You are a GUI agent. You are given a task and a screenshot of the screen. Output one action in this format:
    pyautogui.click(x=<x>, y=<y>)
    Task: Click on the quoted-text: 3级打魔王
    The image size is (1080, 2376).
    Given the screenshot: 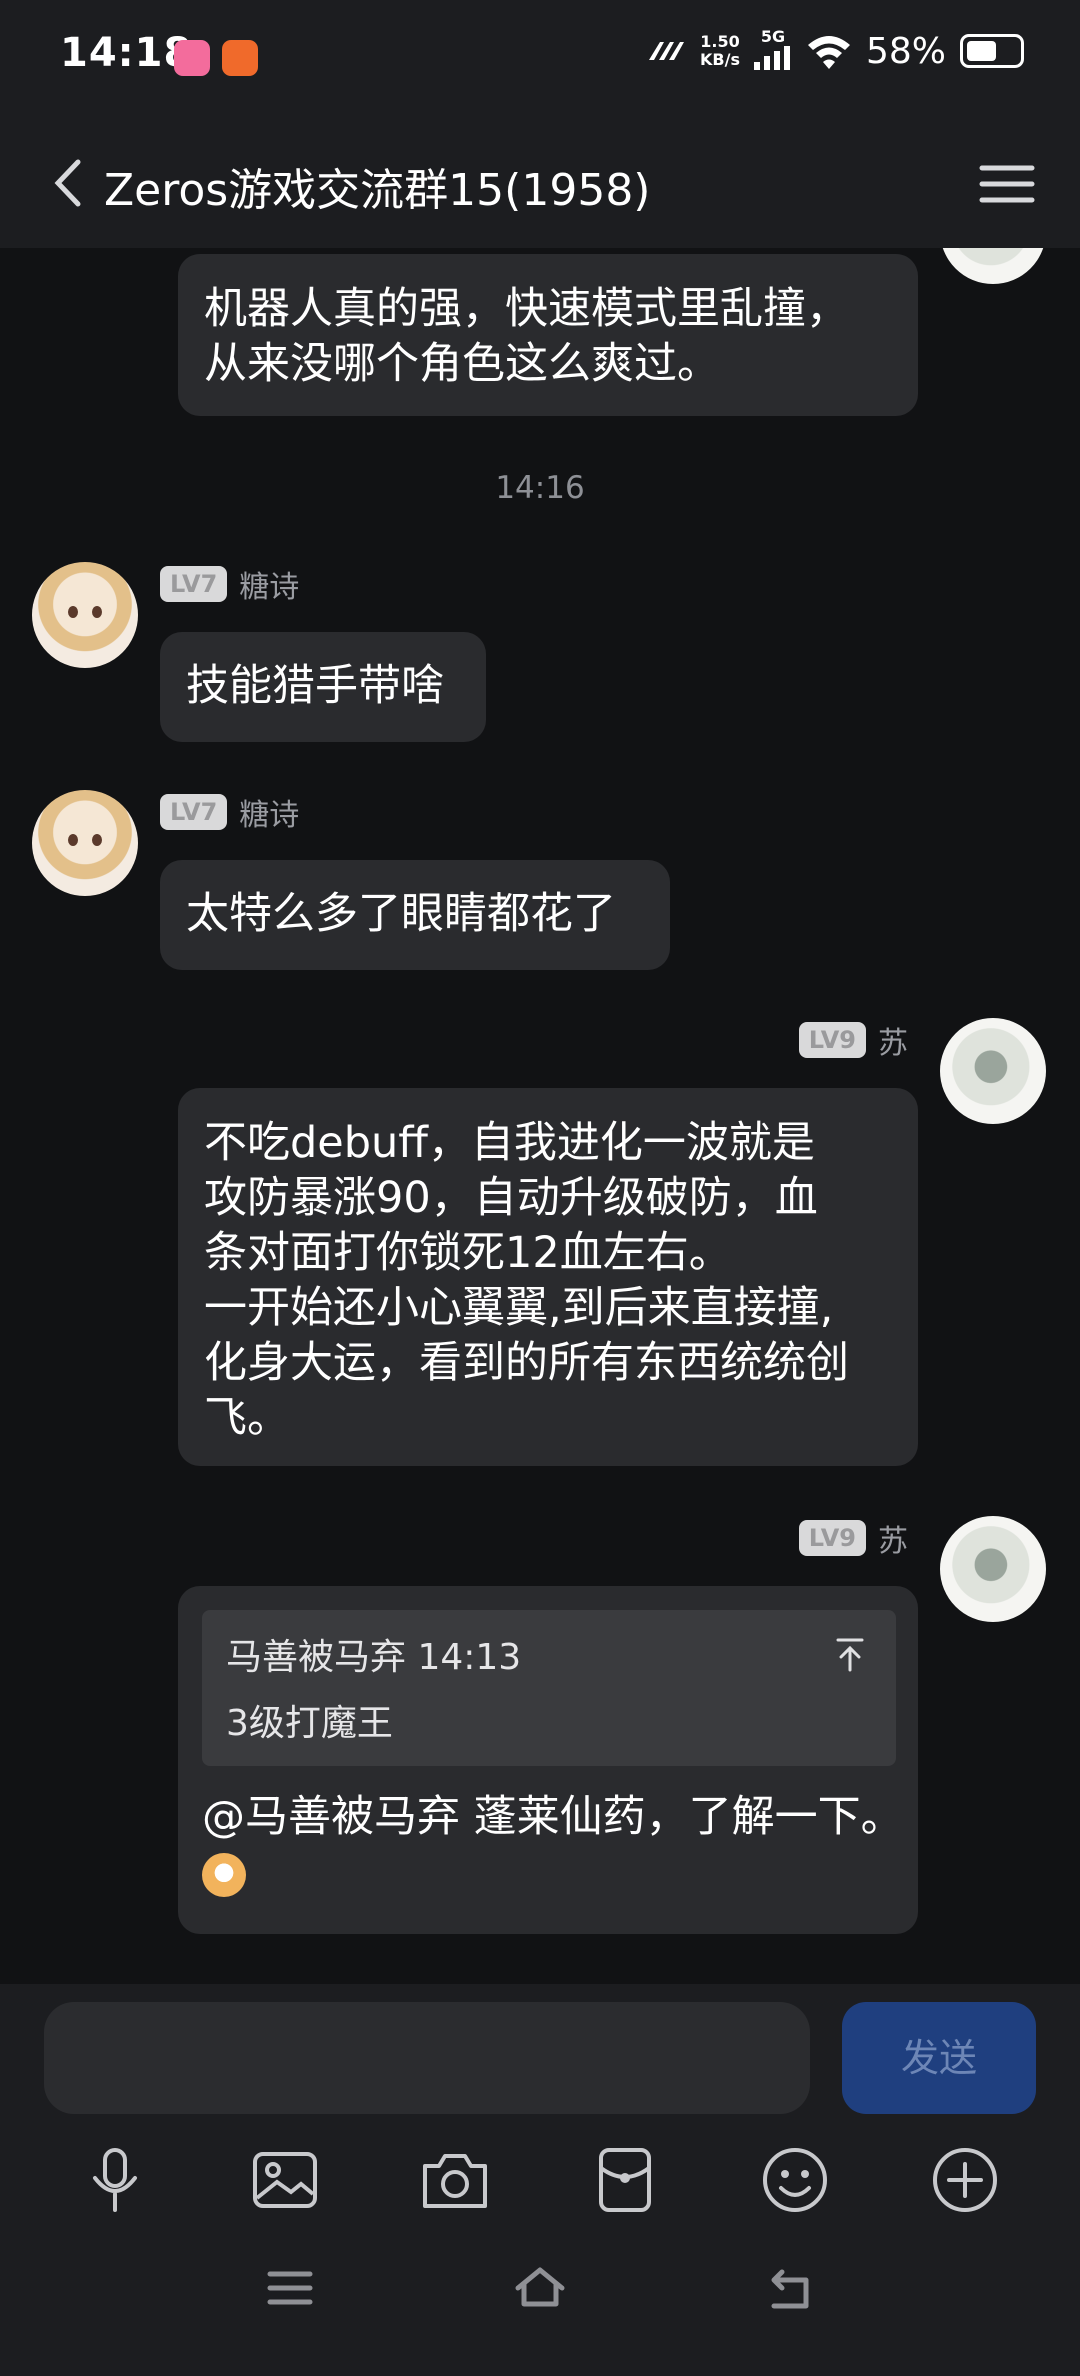 What is the action you would take?
    pyautogui.click(x=309, y=1723)
    